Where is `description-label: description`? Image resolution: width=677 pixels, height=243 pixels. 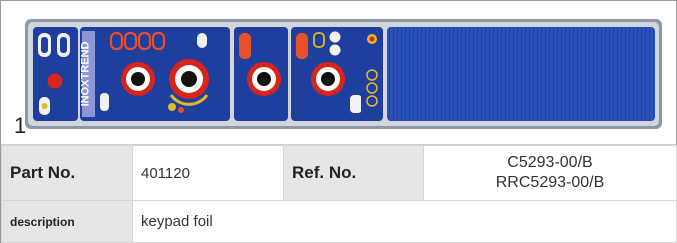
description-label: description is located at coordinates (67, 221).